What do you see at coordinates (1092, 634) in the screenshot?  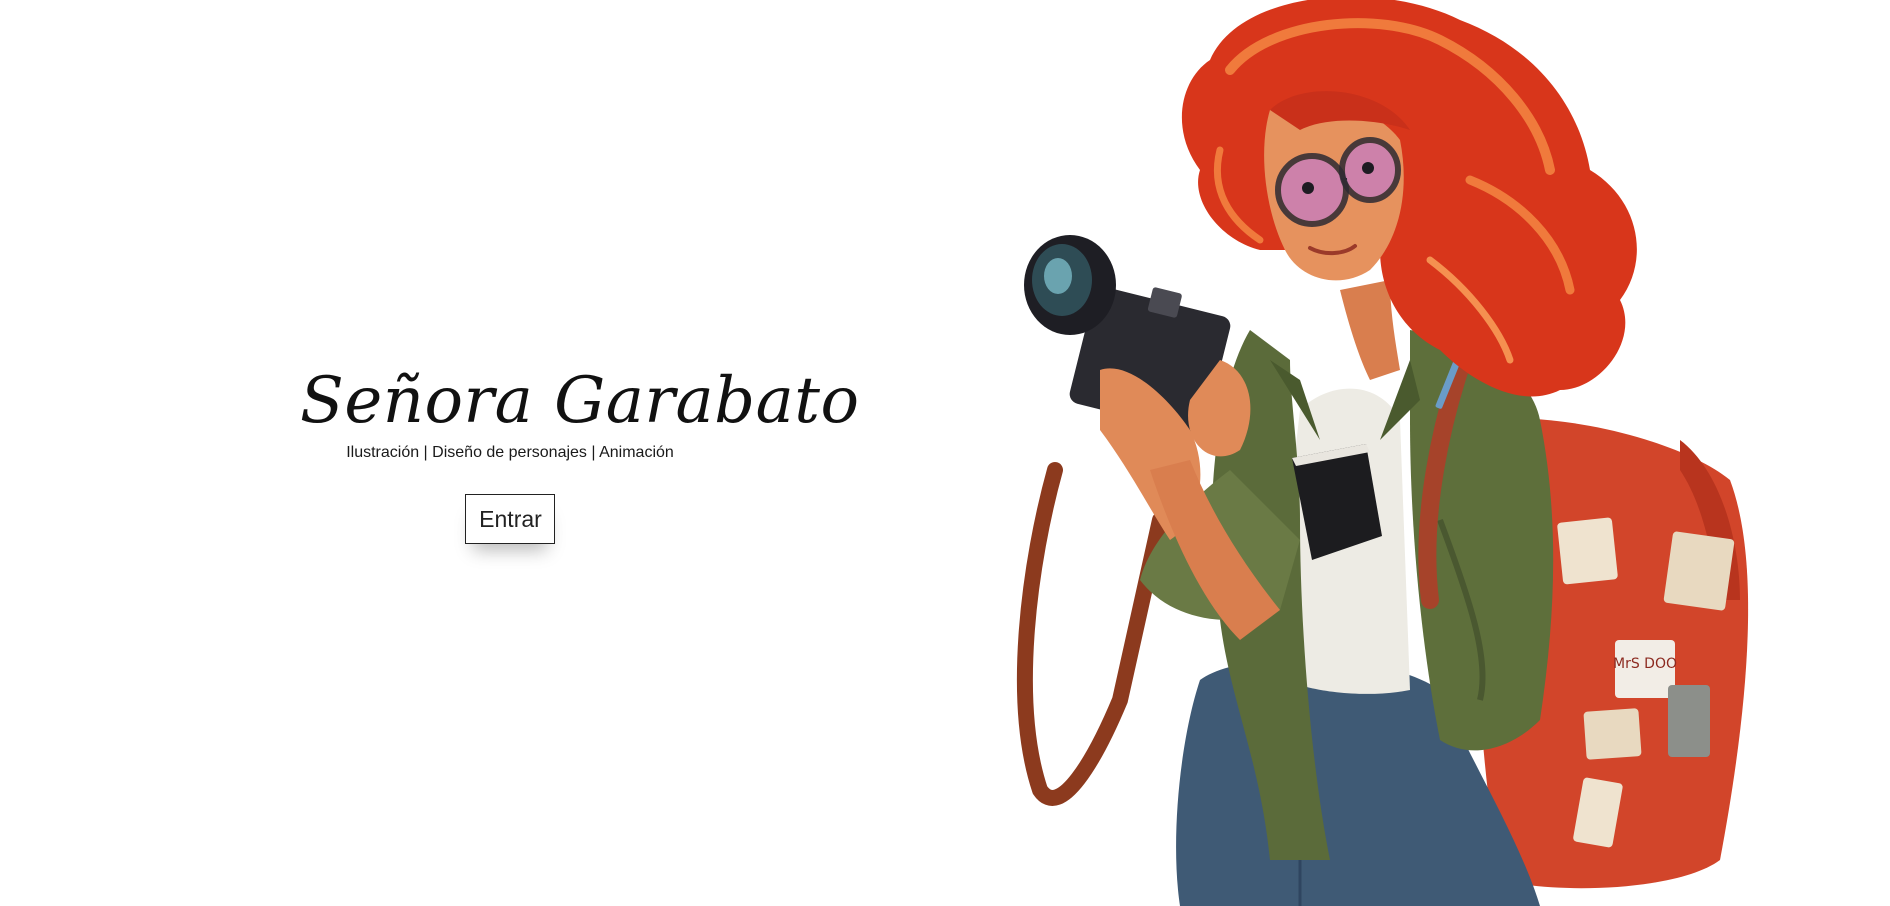 I see `camera-strap` at bounding box center [1092, 634].